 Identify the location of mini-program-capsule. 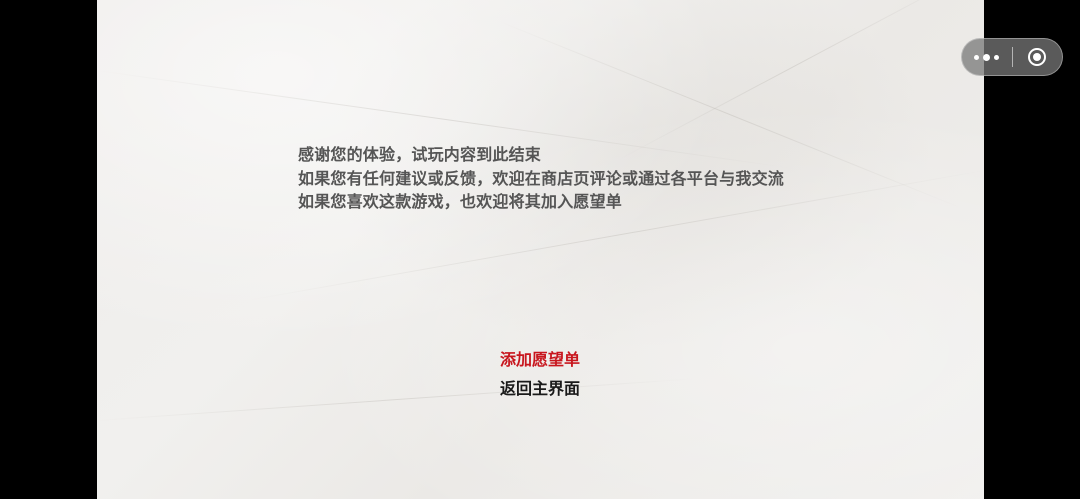
(1012, 57).